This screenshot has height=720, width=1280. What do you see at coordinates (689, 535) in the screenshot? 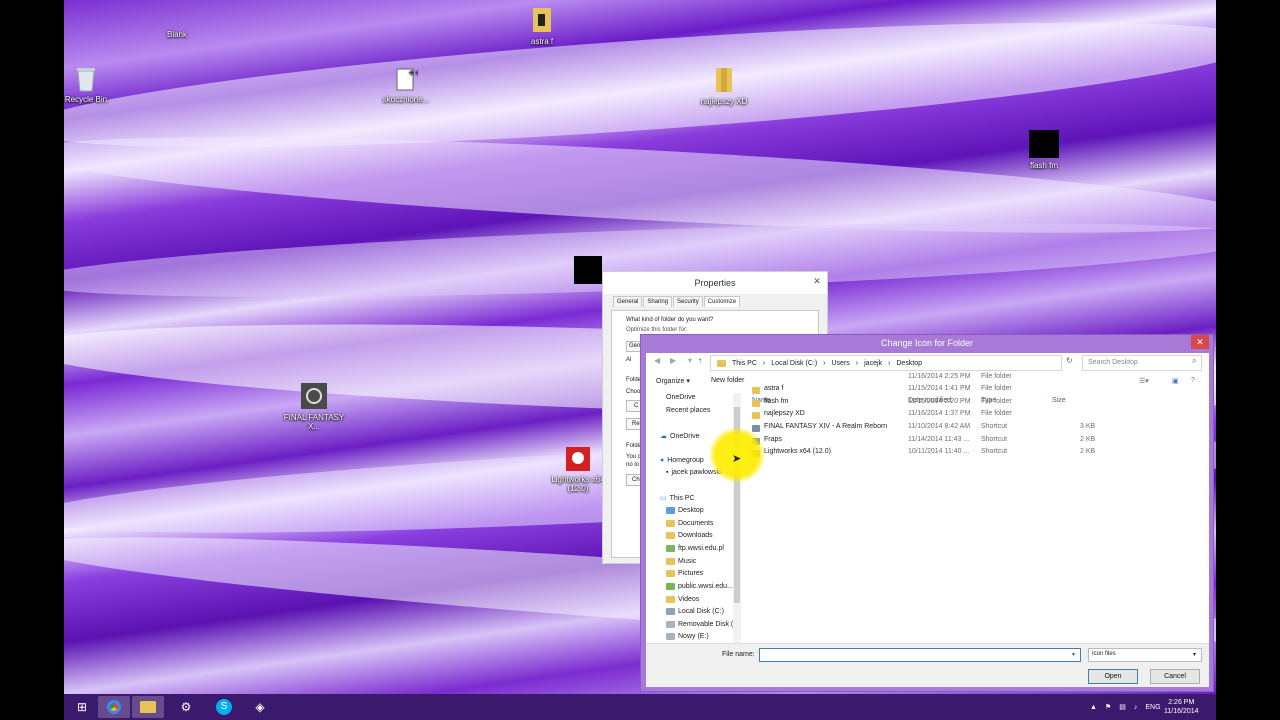
I see `nav-downloads: Downloads` at bounding box center [689, 535].